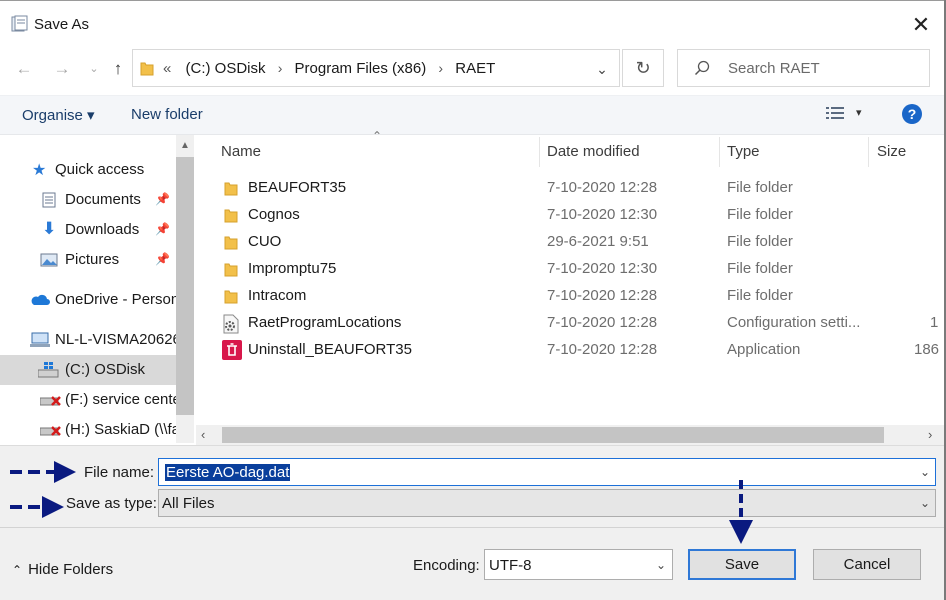 The height and width of the screenshot is (600, 946). Describe the element at coordinates (167, 68) in the screenshot. I see `breadcrumb-overflow: «` at that location.